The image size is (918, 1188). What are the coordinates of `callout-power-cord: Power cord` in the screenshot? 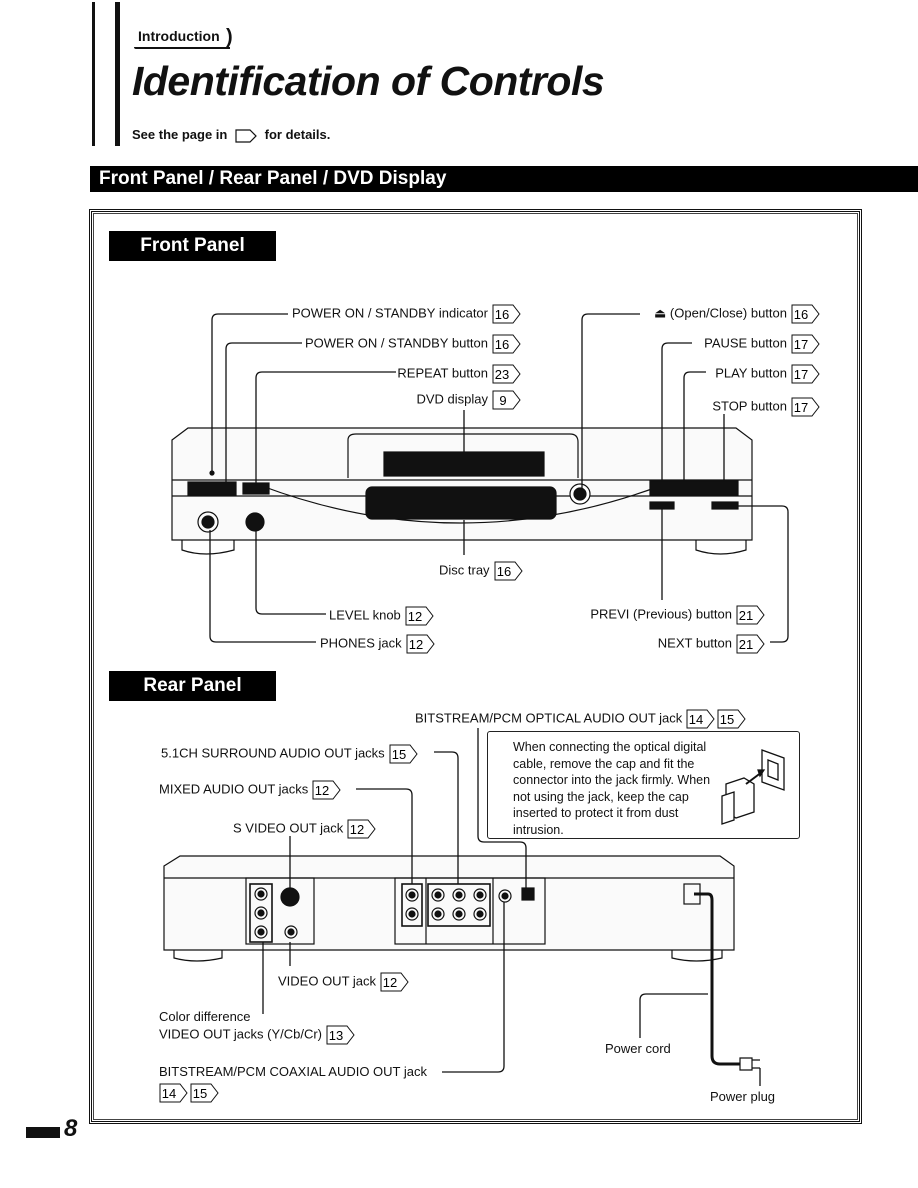 It's located at (638, 1048).